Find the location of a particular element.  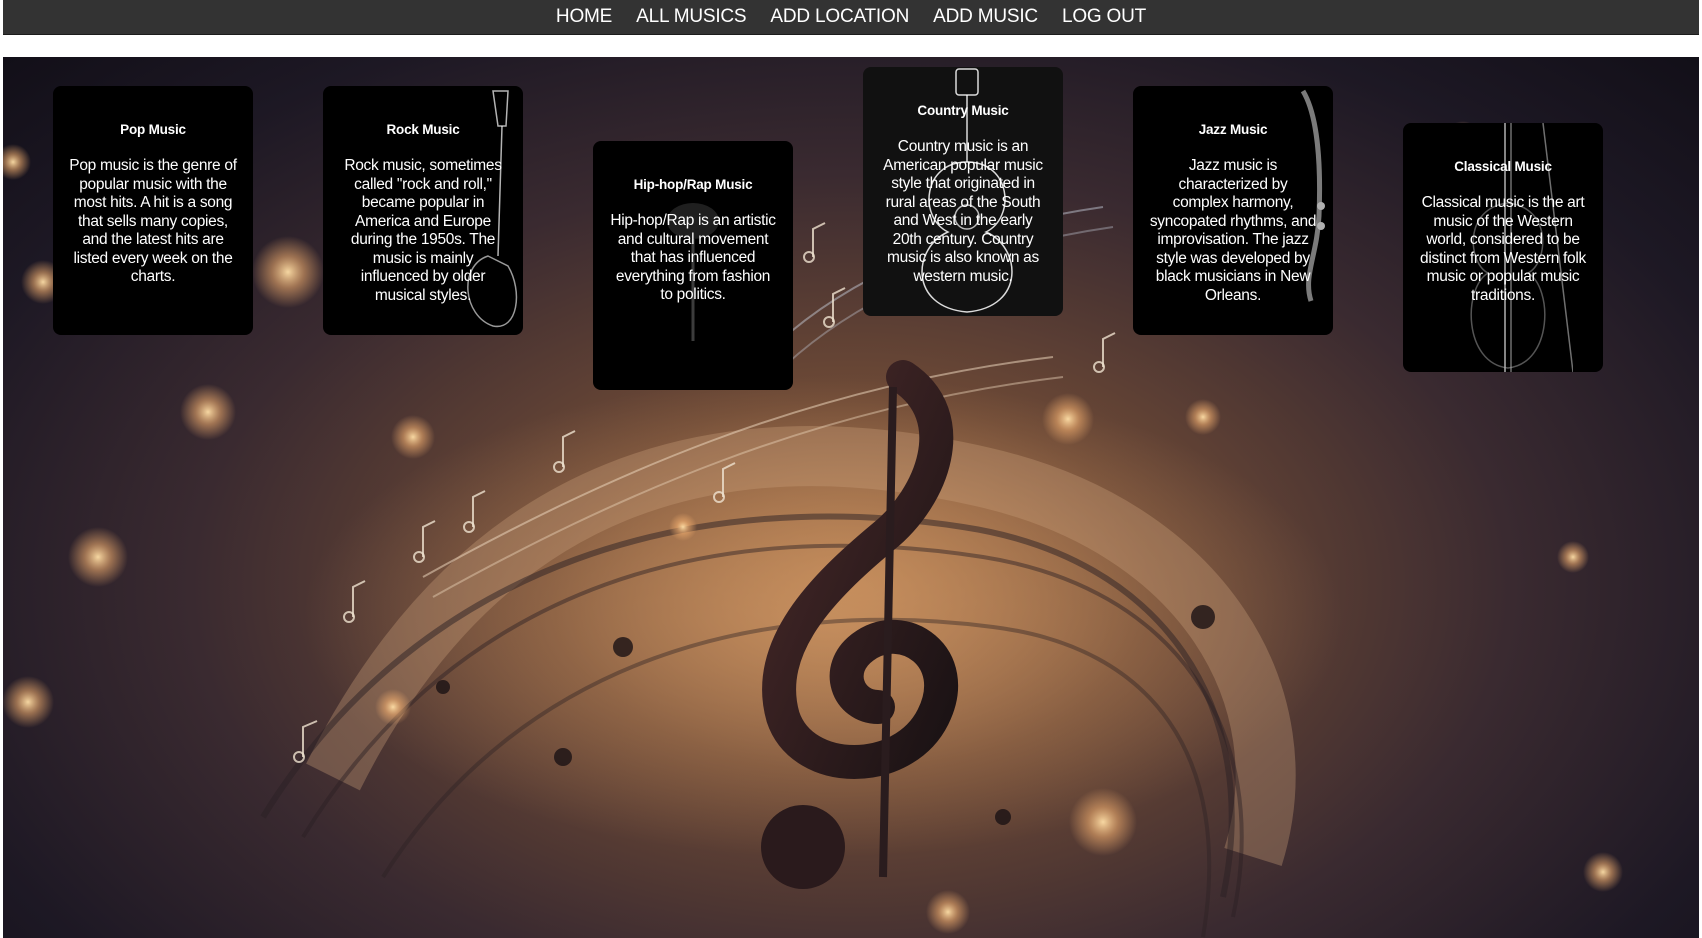

nav-add-location-link: ADD LOCATION is located at coordinates (839, 17).